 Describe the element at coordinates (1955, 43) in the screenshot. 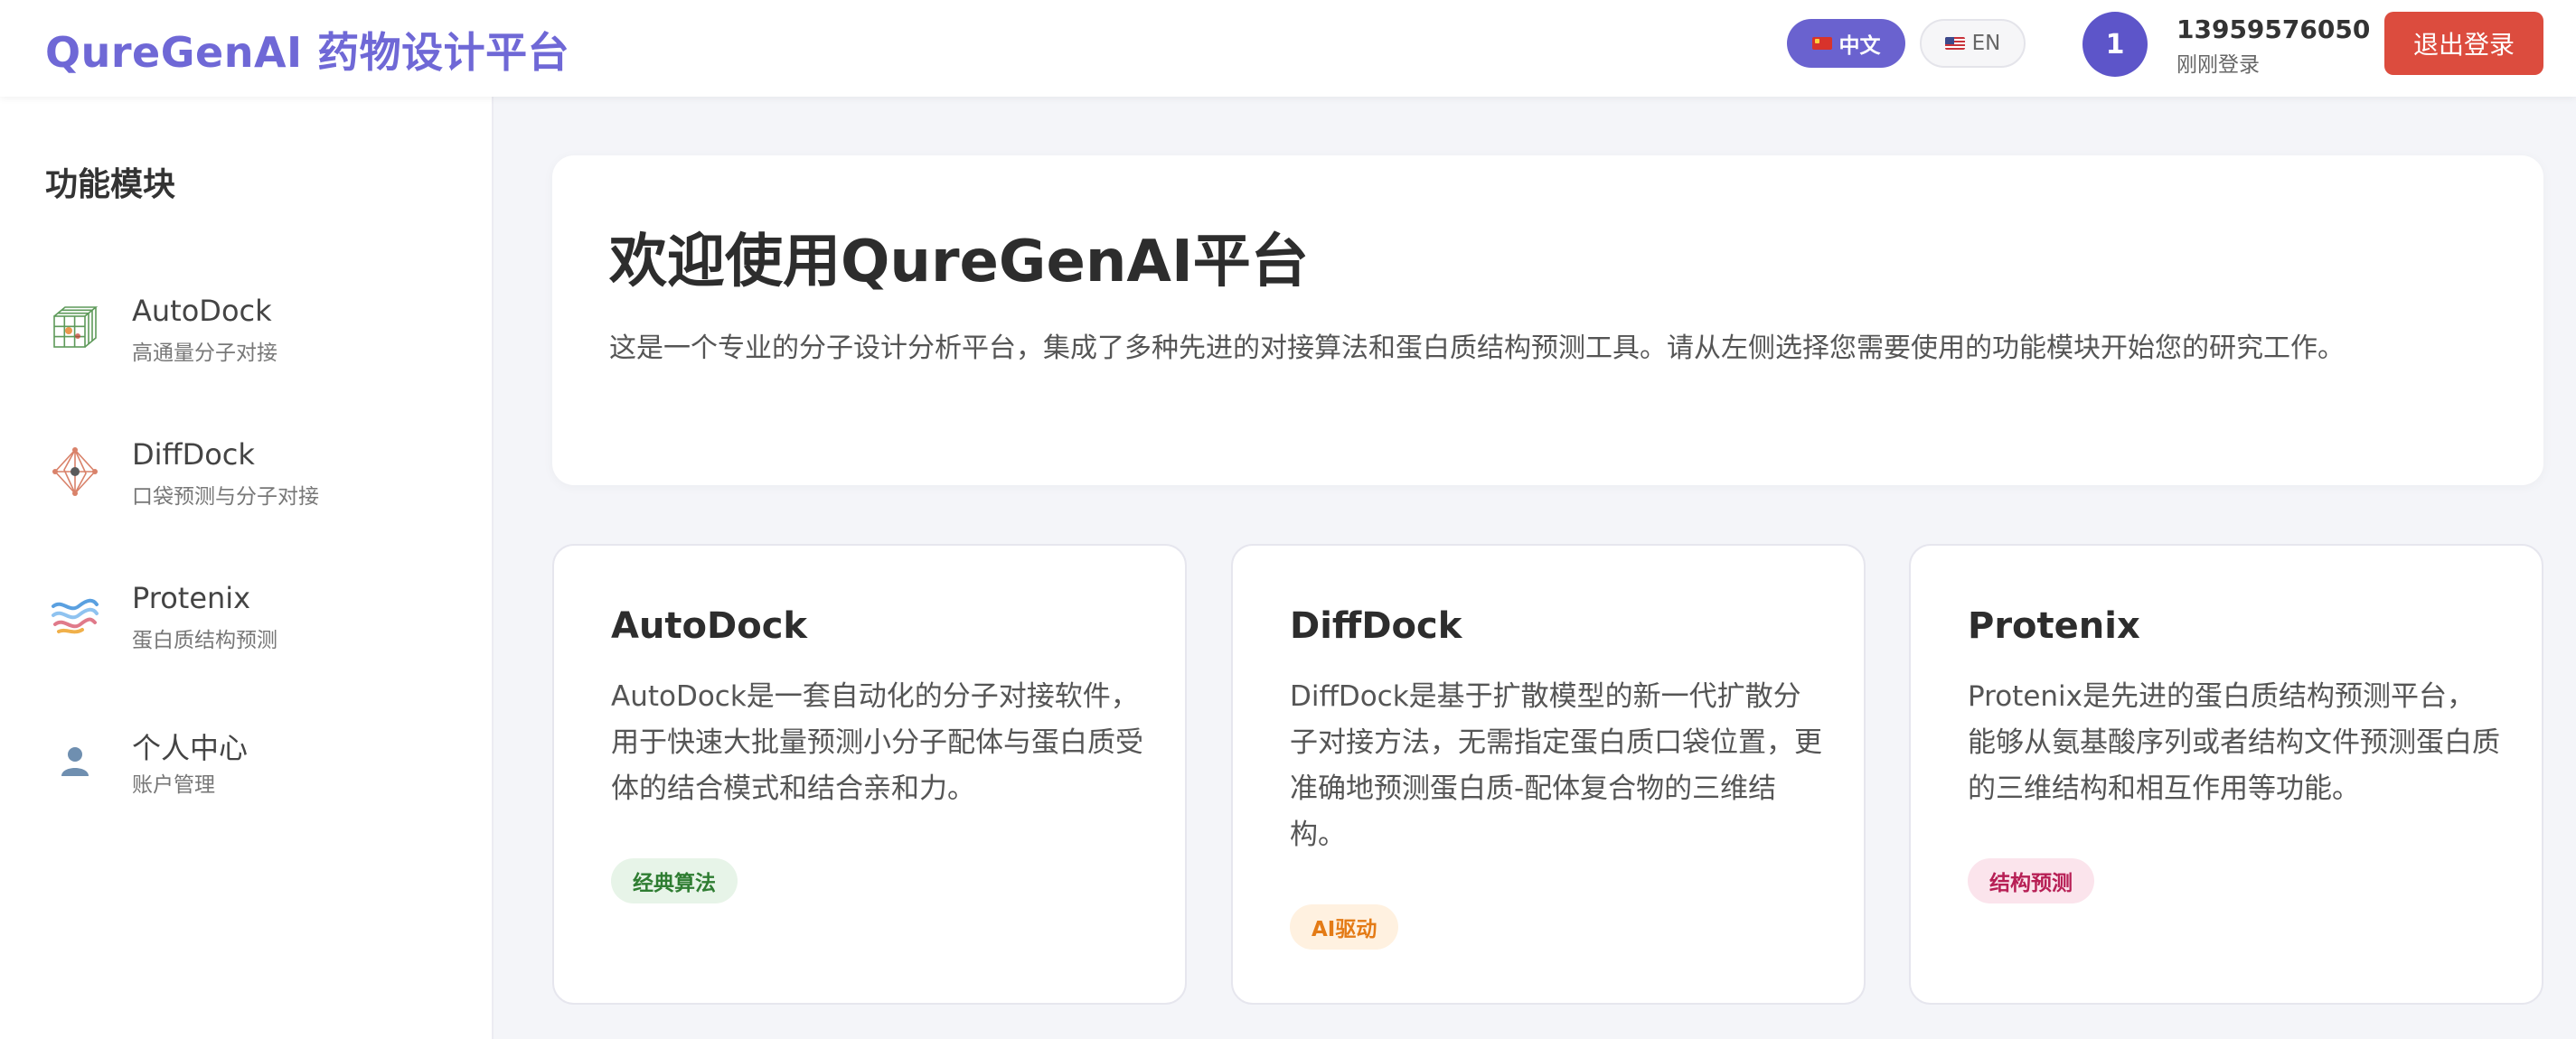

I see `us-flag-icon` at that location.